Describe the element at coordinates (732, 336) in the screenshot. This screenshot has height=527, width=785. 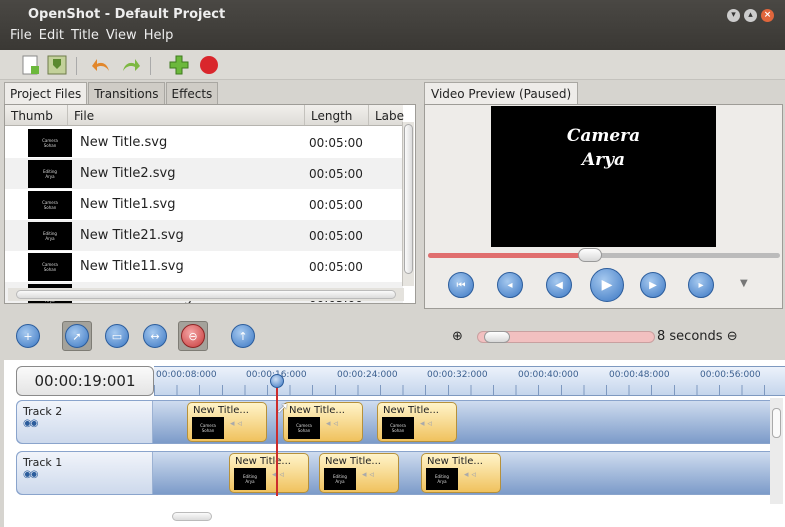
I see `zoom-out-icon: ⊖` at that location.